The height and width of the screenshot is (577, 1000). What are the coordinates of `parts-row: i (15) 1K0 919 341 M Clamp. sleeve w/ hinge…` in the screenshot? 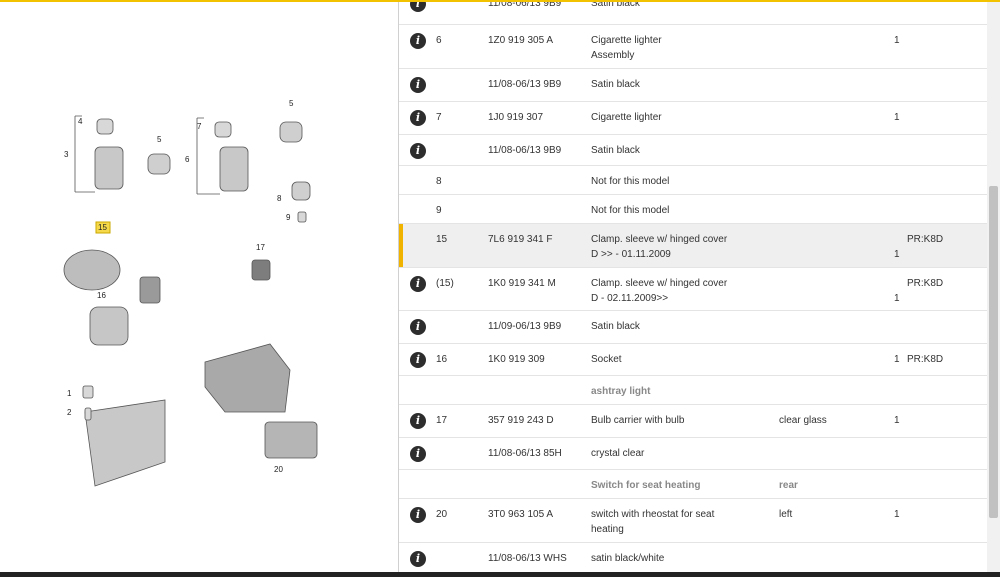 It's located at (693, 289).